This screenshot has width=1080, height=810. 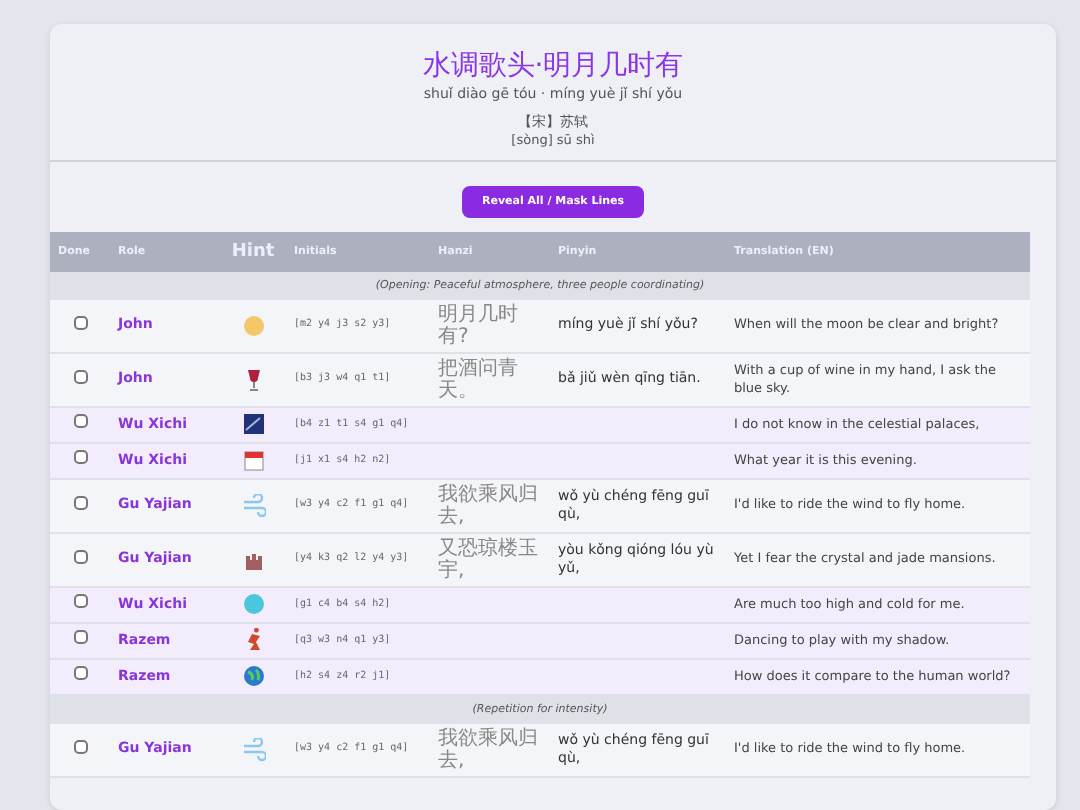 What do you see at coordinates (253, 325) in the screenshot?
I see `moon-icon` at bounding box center [253, 325].